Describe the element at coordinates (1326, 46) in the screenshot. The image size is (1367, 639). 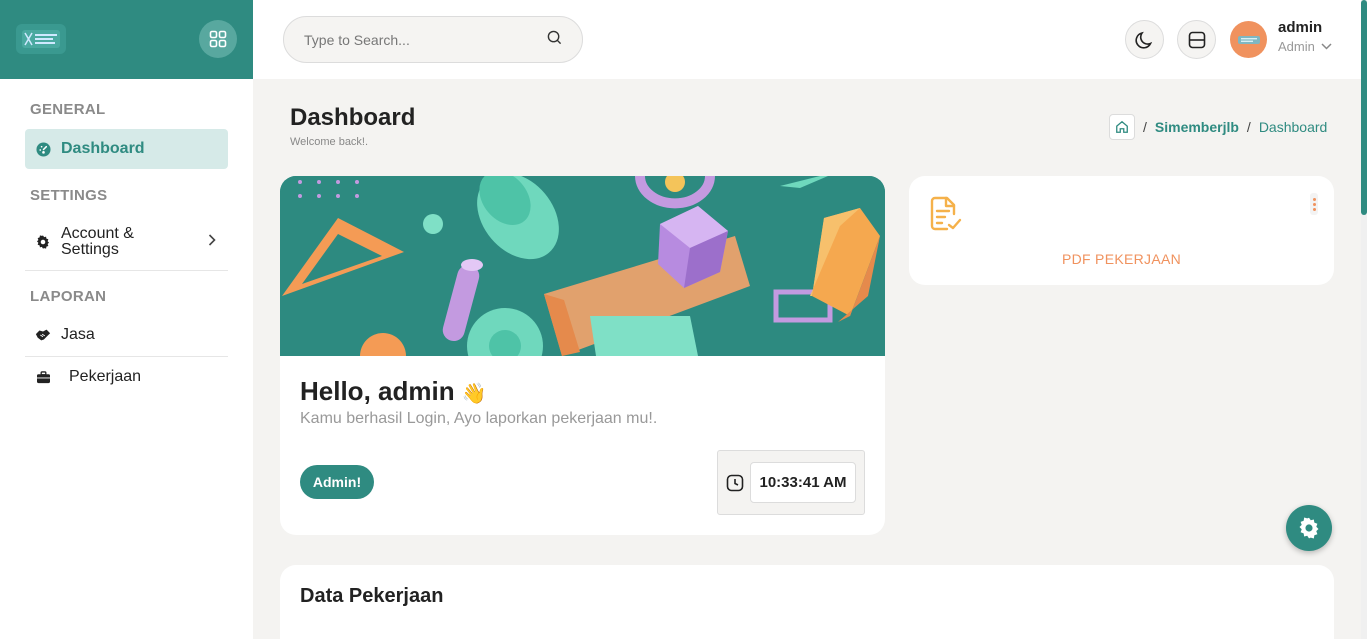
I see `chevron-down-icon` at that location.